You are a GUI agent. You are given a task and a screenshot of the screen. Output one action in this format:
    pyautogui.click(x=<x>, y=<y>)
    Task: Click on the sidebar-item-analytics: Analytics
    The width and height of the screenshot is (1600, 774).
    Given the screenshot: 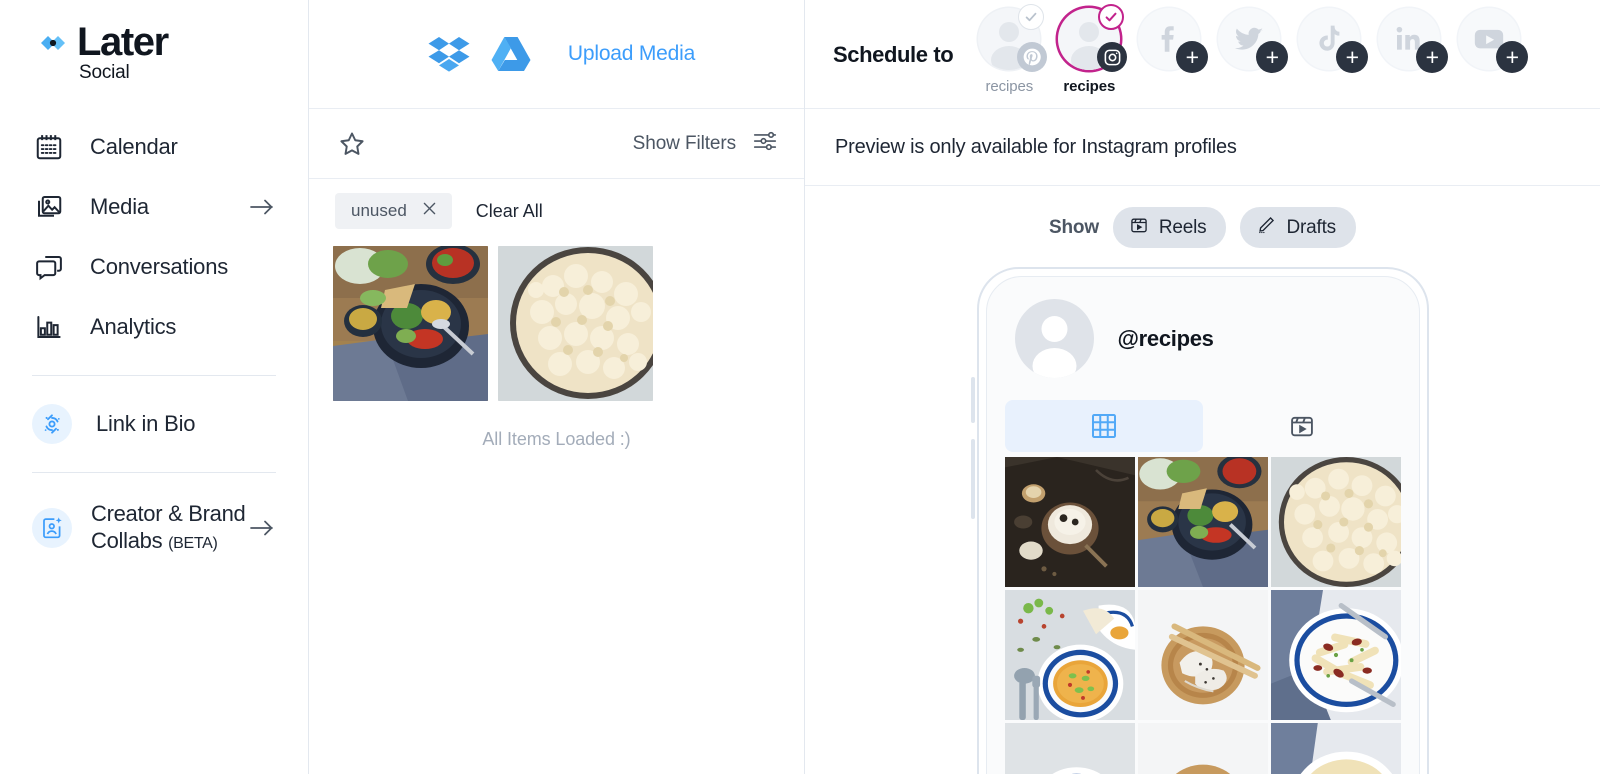 What is the action you would take?
    pyautogui.click(x=154, y=327)
    